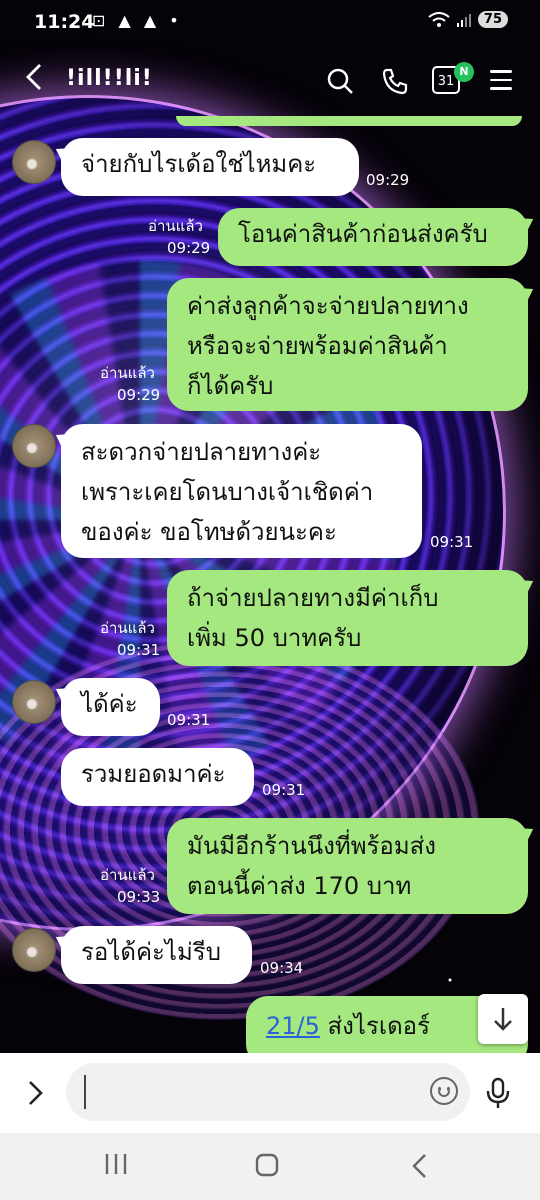  I want to click on chat-header: !ill!!li! 31 N, so click(270, 83).